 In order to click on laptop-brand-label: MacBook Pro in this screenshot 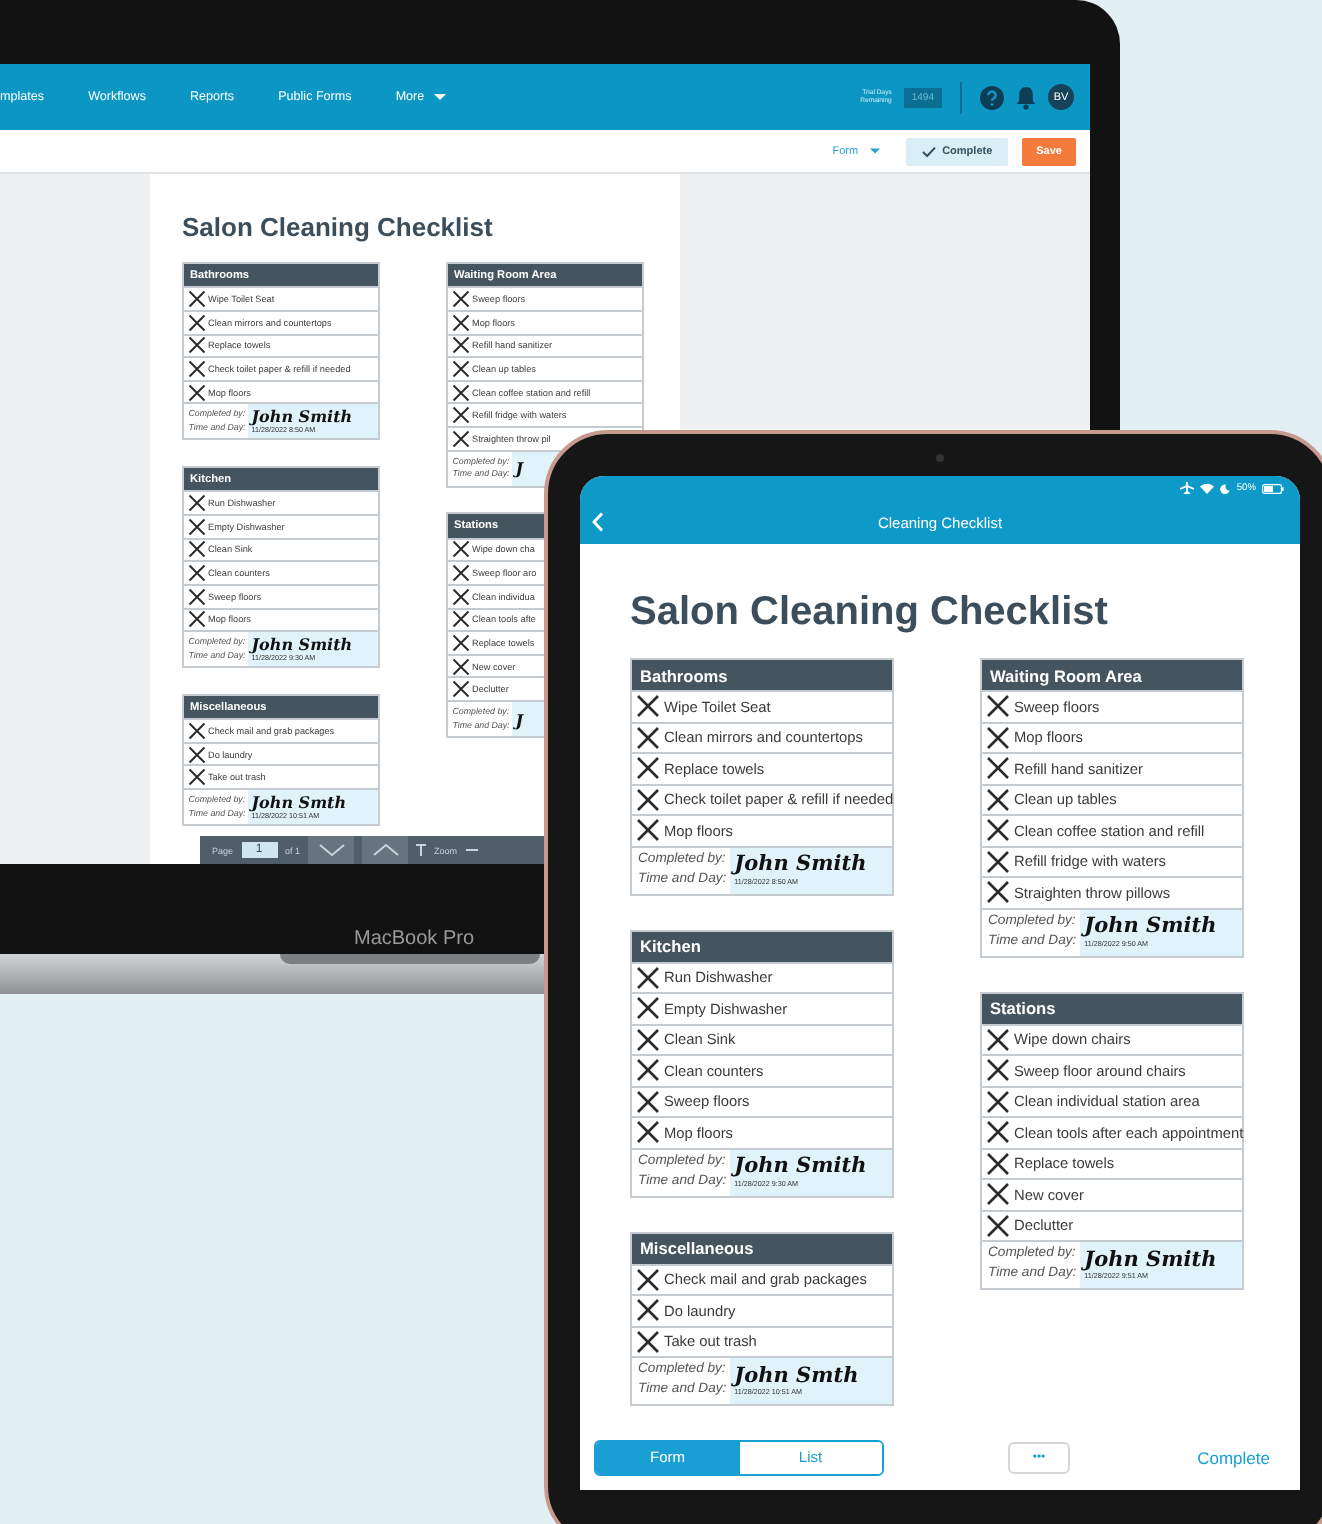, I will do `click(414, 939)`.